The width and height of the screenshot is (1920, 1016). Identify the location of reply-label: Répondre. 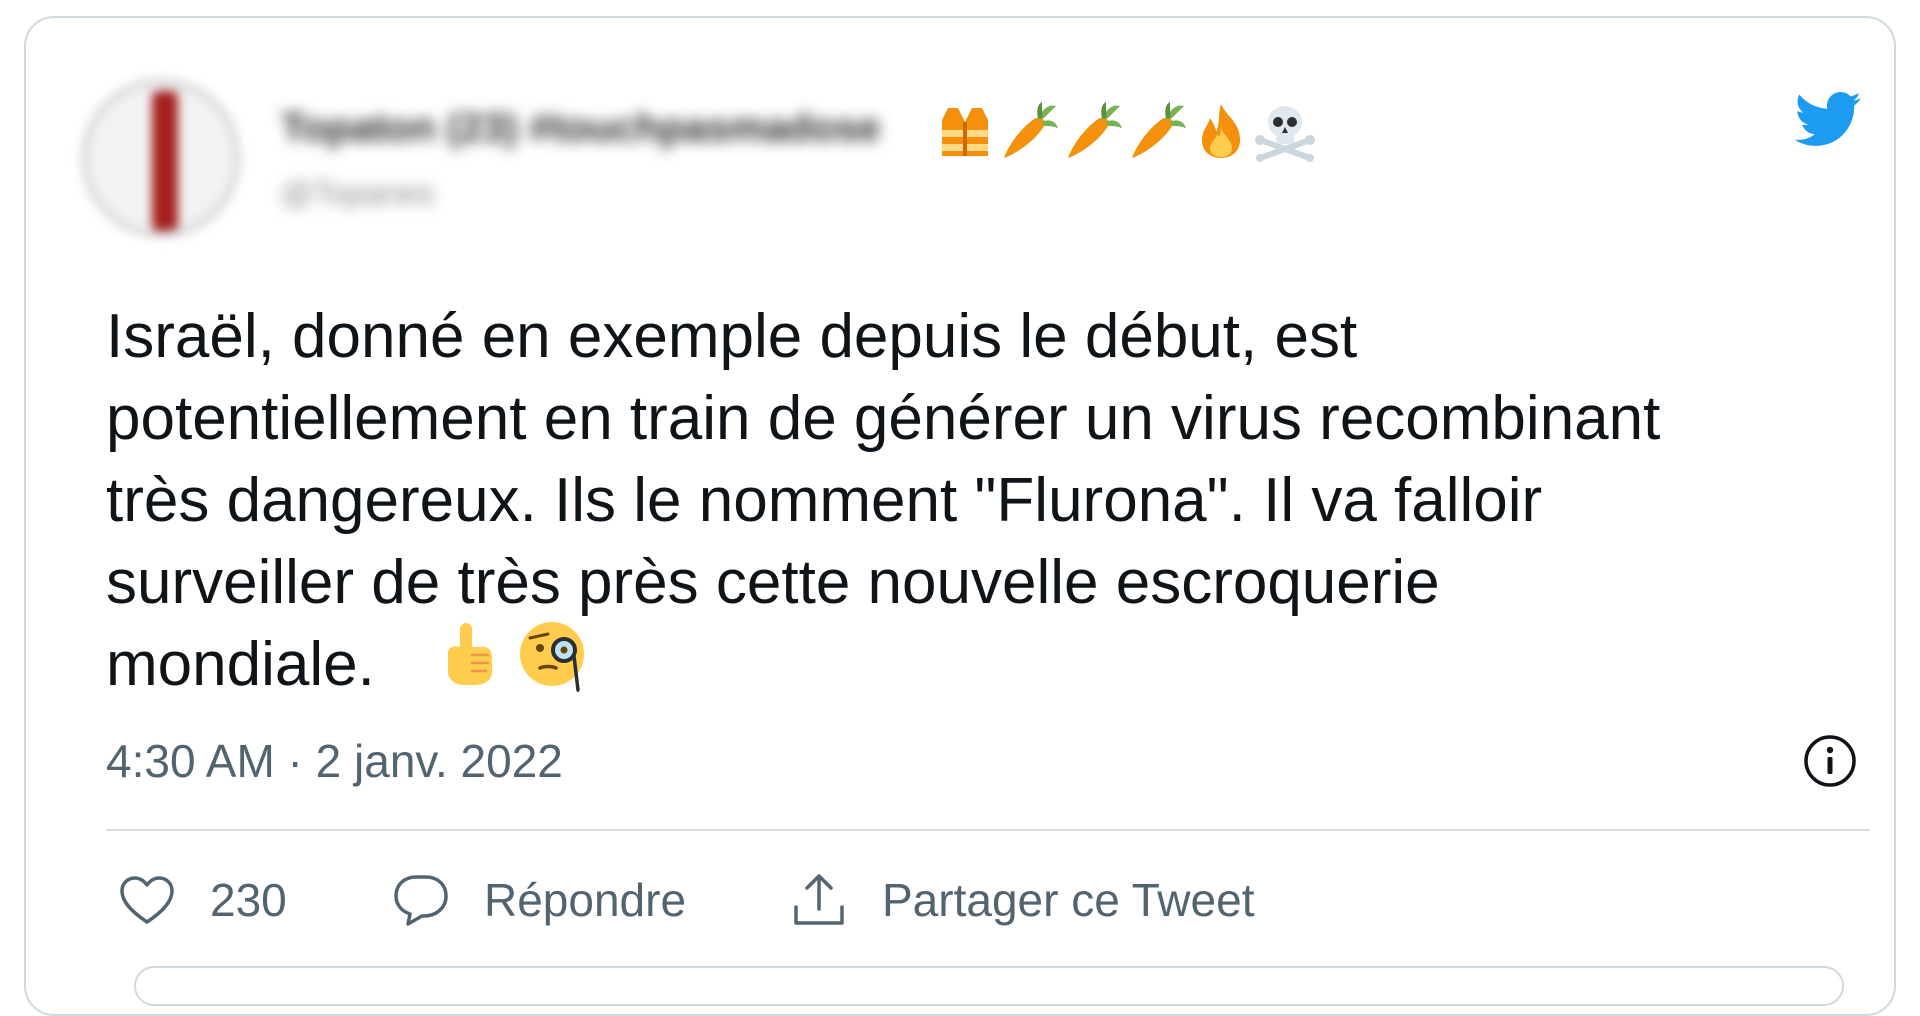
(585, 900).